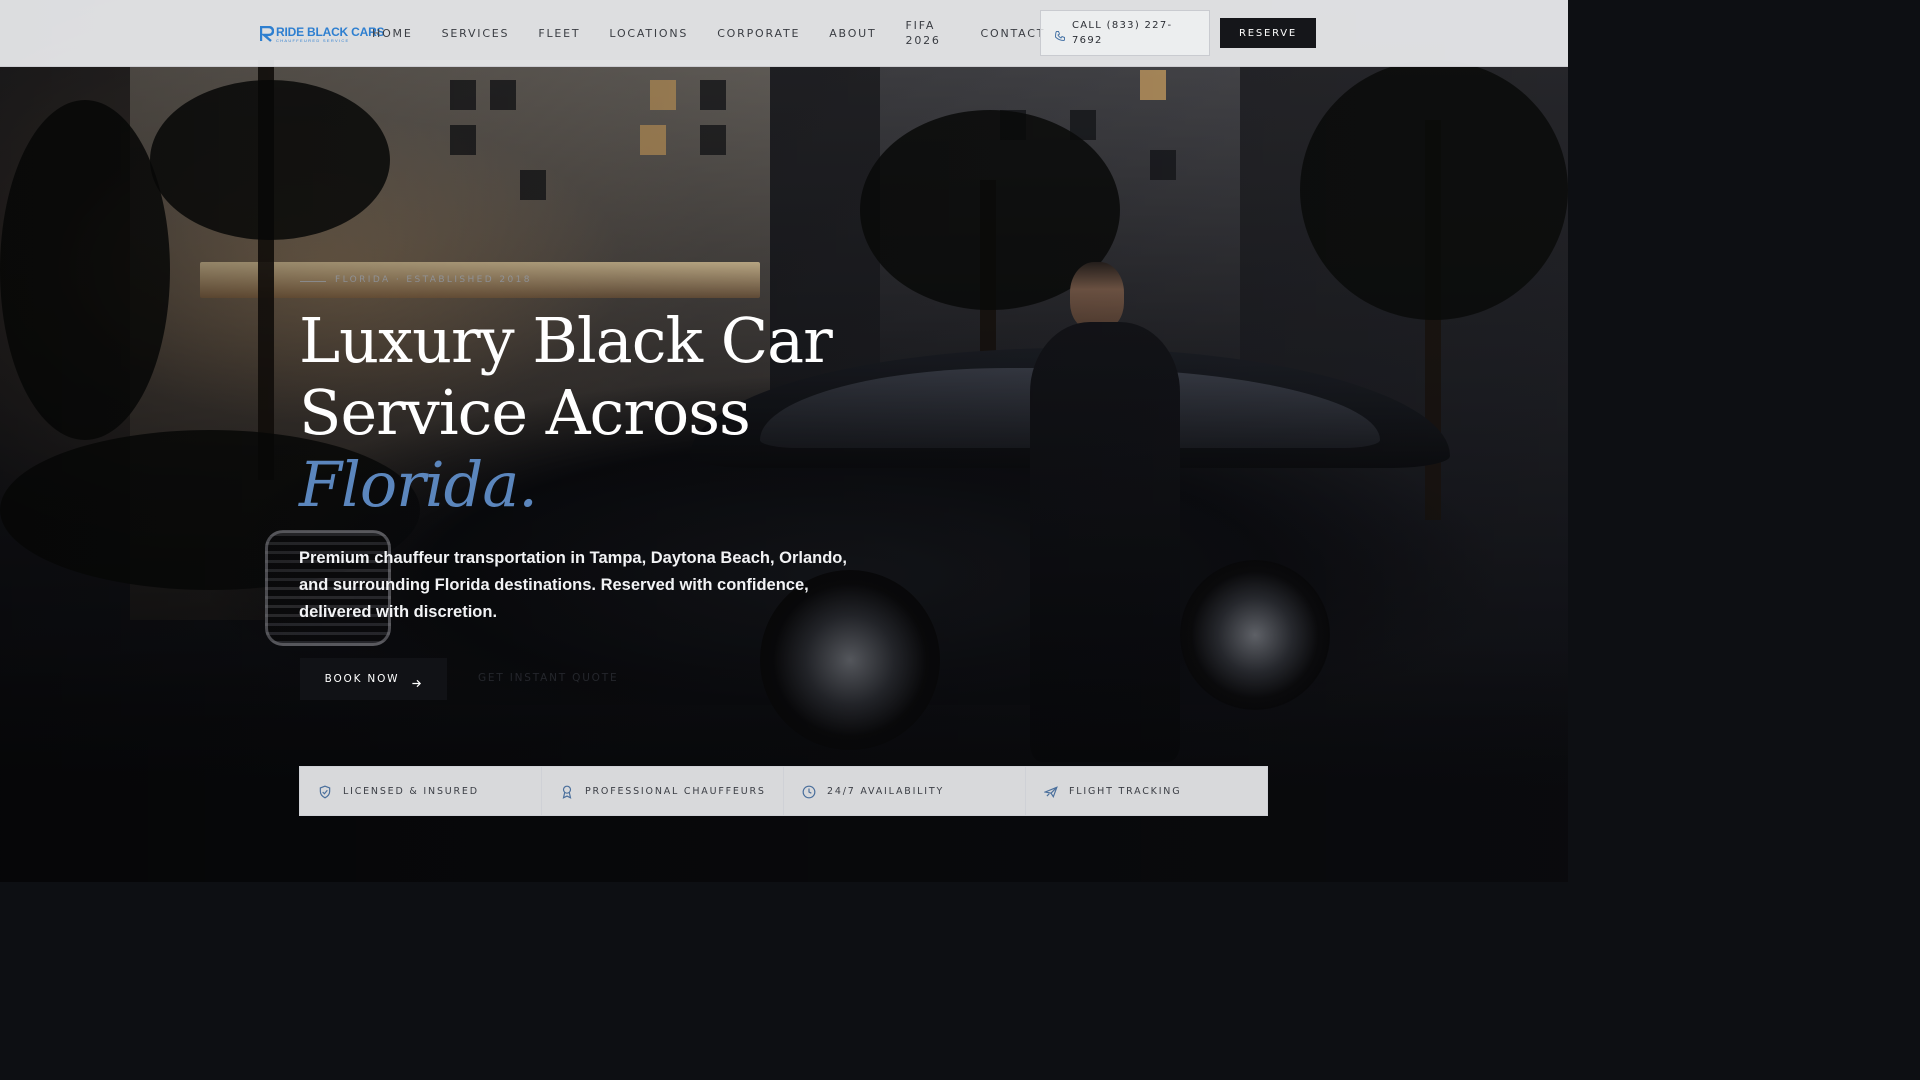  Describe the element at coordinates (325, 791) in the screenshot. I see `shield-check-icon` at that location.